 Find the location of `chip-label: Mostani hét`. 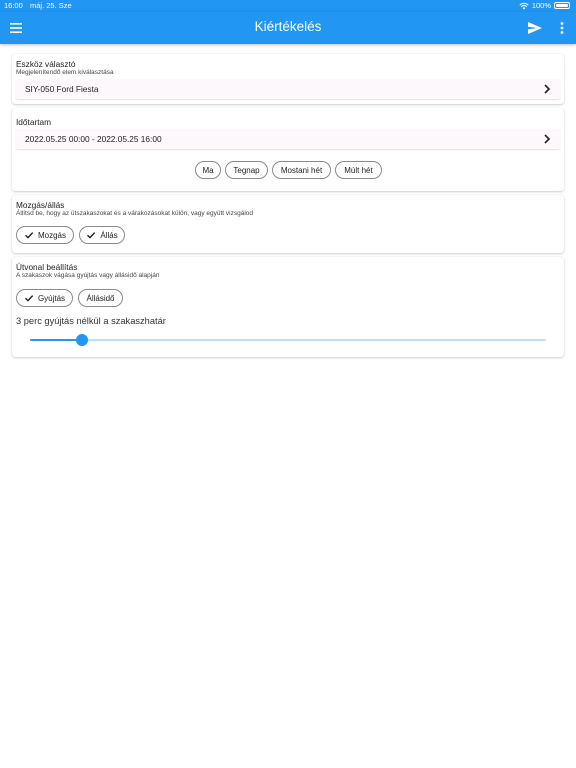

chip-label: Mostani hét is located at coordinates (301, 170).